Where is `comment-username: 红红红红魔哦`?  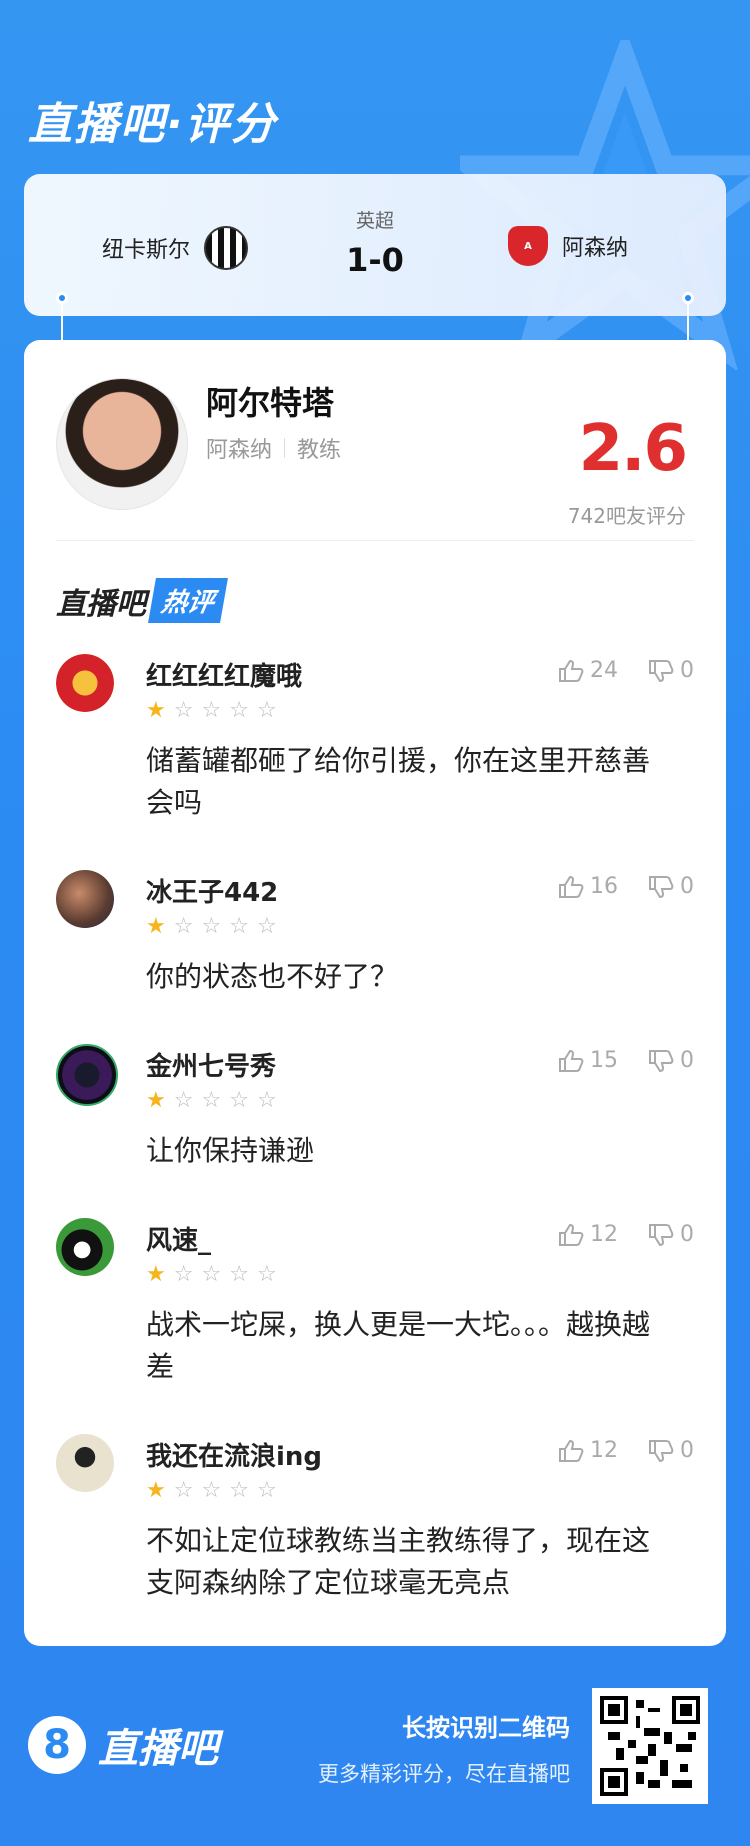
comment-username: 红红红红魔哦 is located at coordinates (224, 674).